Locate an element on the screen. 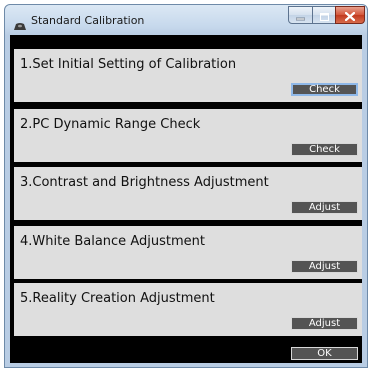 This screenshot has width=374, height=374. close-icon is located at coordinates (350, 15).